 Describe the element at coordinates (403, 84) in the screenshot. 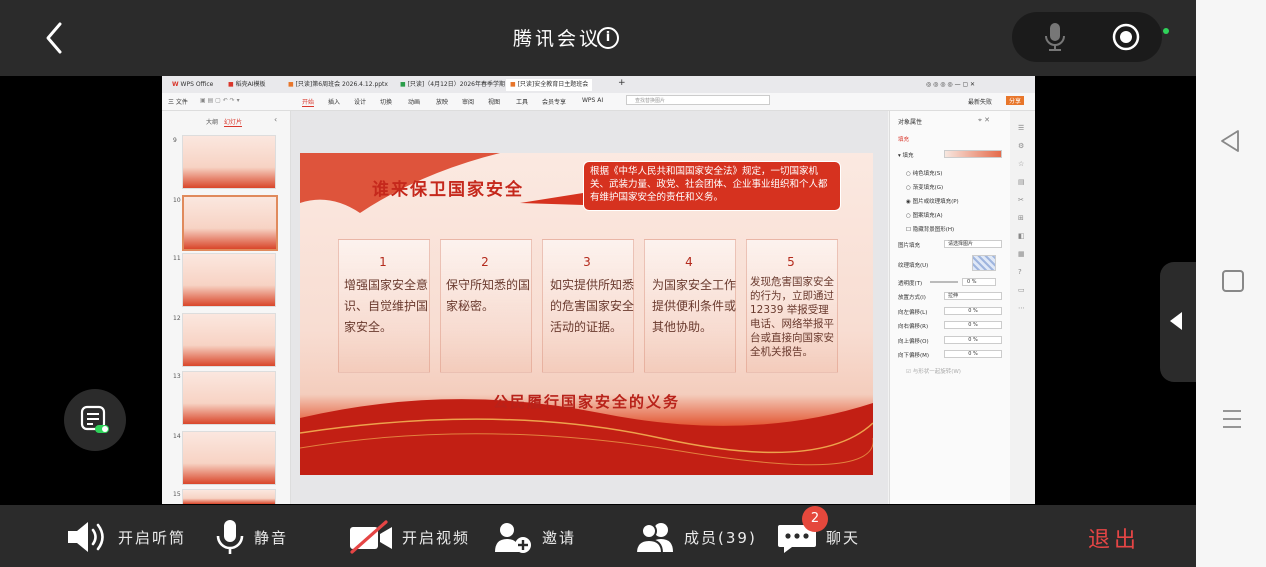

I see `sheet-icon: ■` at that location.